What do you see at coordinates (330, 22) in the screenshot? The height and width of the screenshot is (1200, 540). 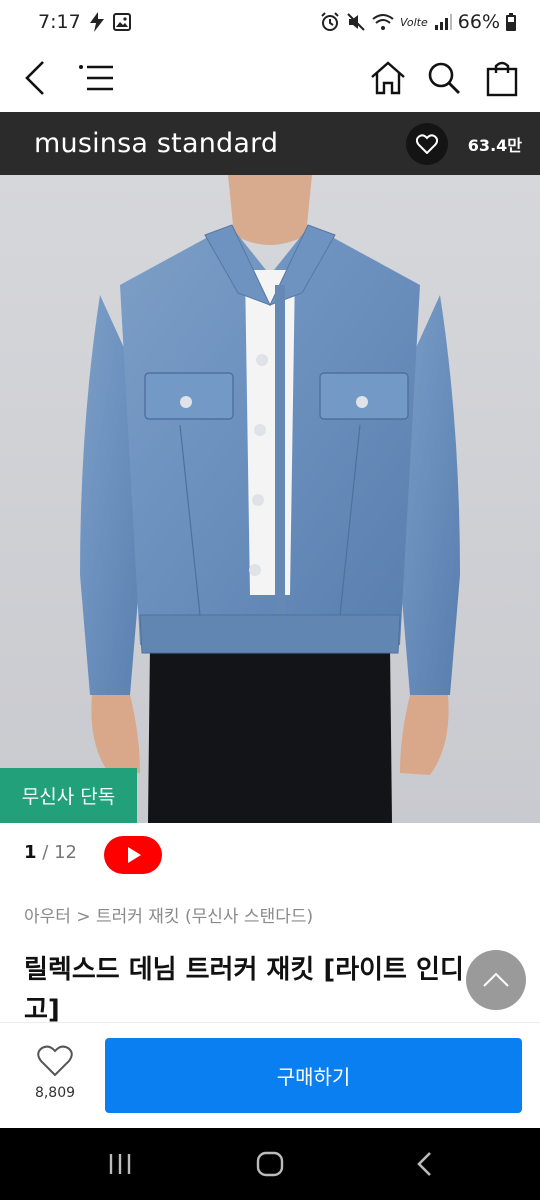 I see `alarm-icon` at bounding box center [330, 22].